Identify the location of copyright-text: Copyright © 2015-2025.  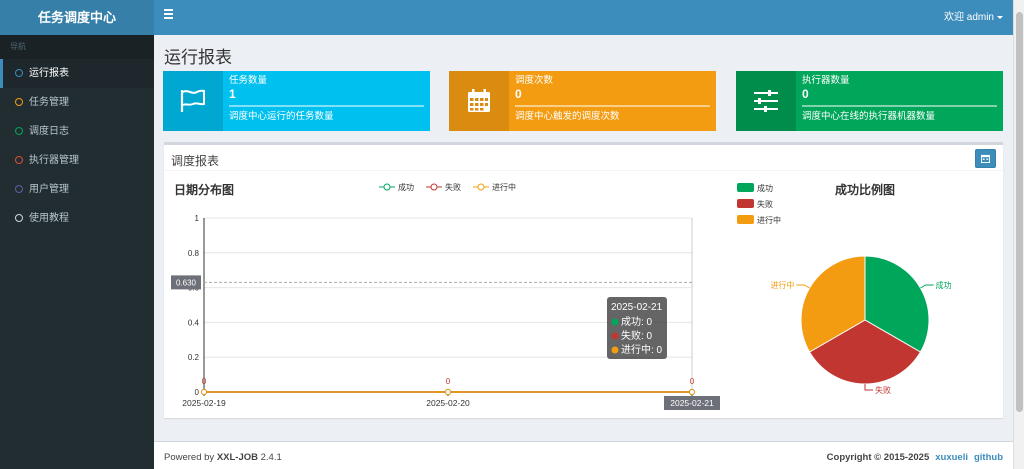
(878, 457).